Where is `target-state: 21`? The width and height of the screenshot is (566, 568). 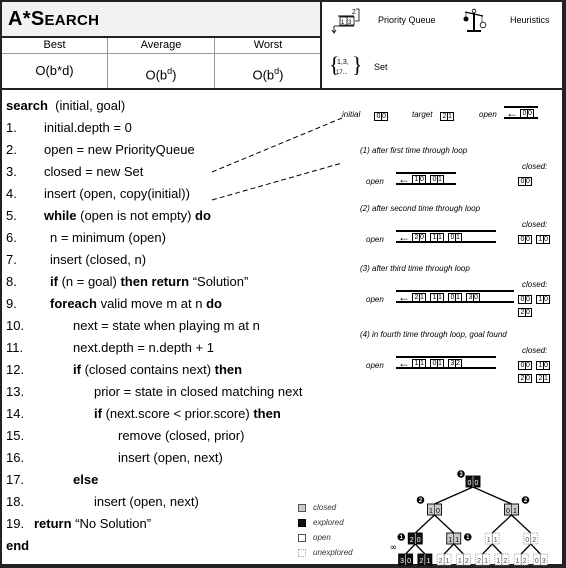 target-state: 21 is located at coordinates (447, 116).